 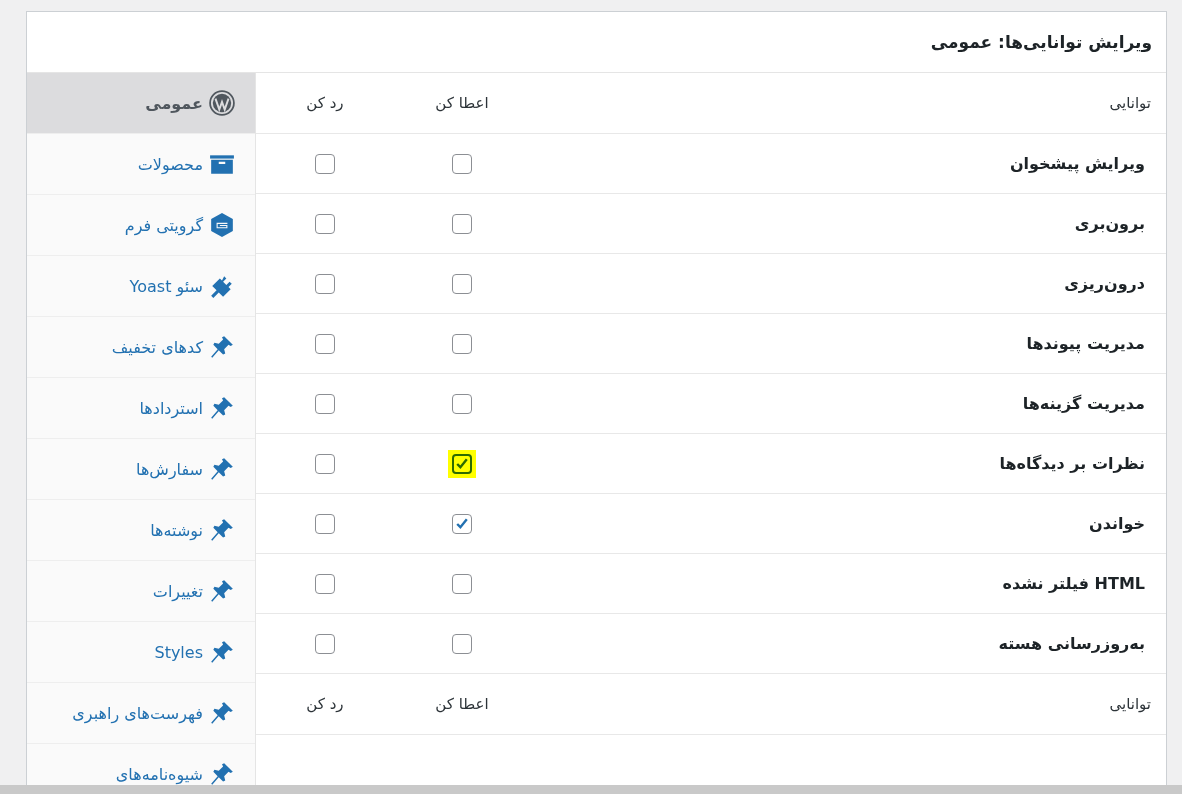 I want to click on sidebar-item: گرویتی فرم, so click(x=141, y=225).